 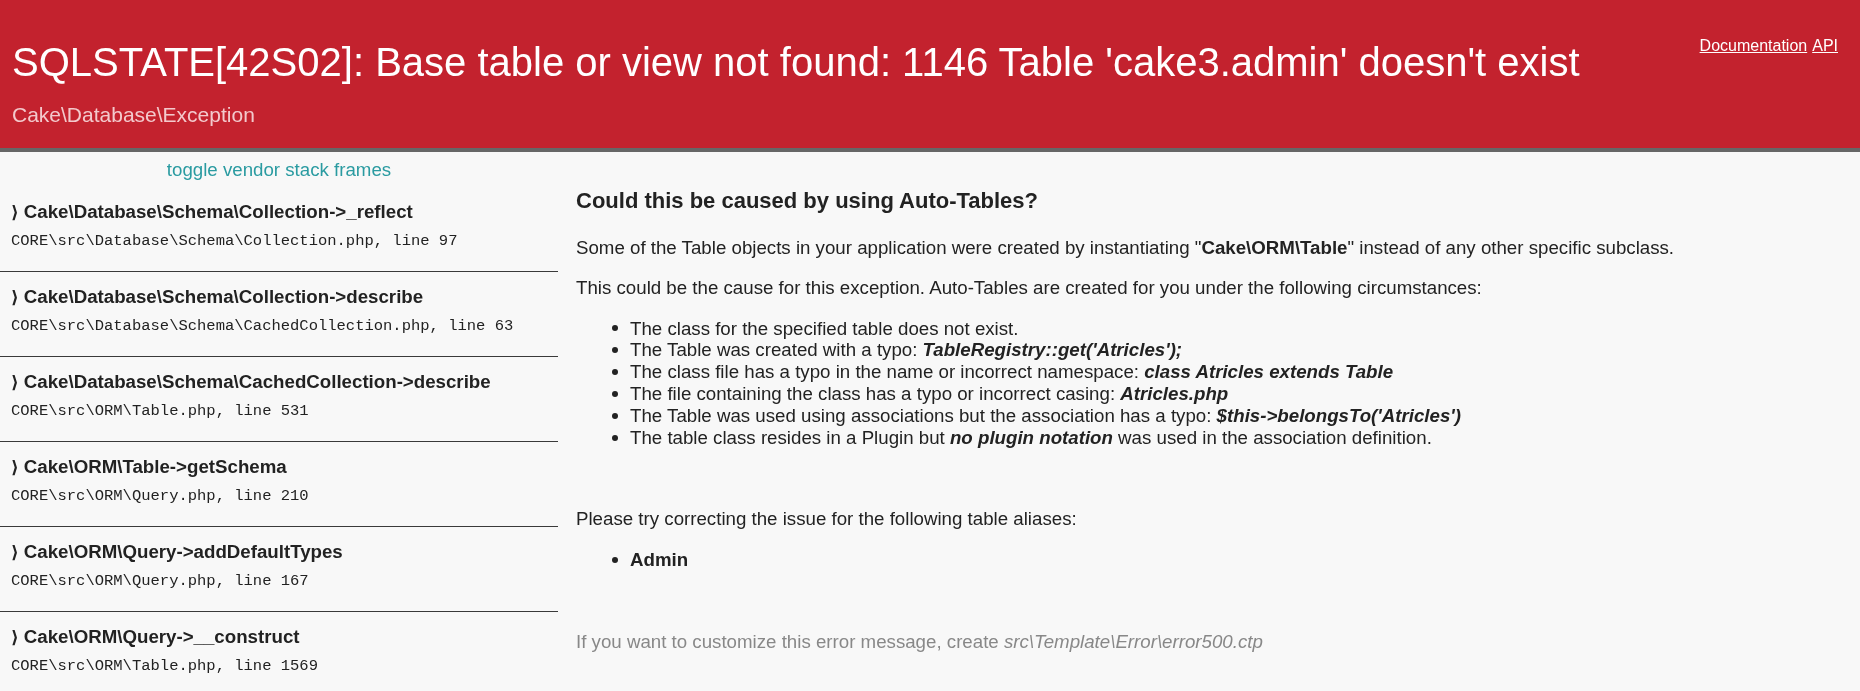 What do you see at coordinates (1012, 372) in the screenshot?
I see `circumstance-item: The class file has a typo in the name or incorrect namespace: class Atricles extends Table` at bounding box center [1012, 372].